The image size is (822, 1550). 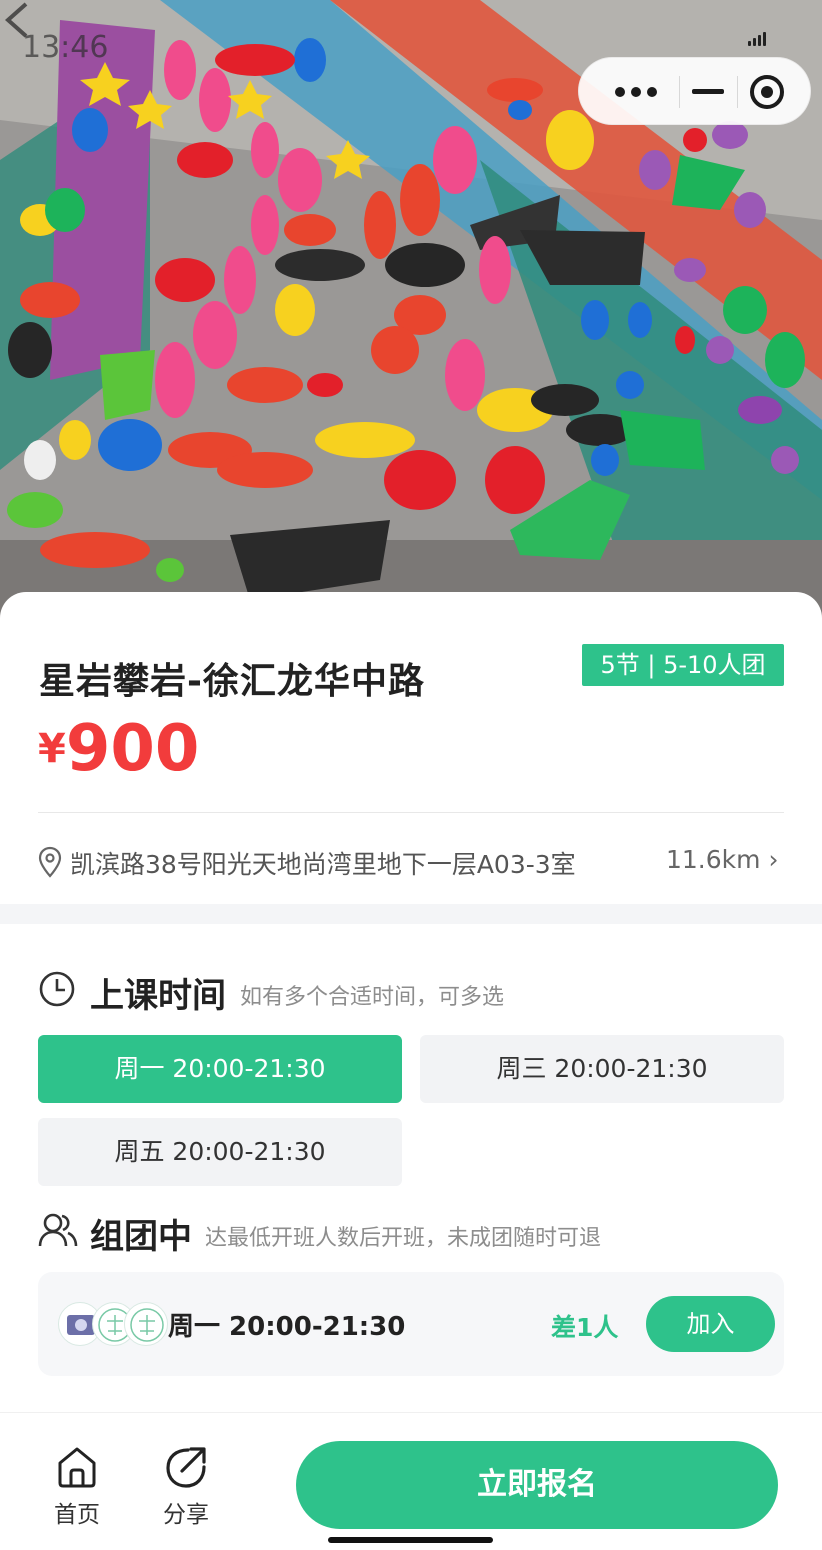 What do you see at coordinates (767, 92) in the screenshot?
I see `miniprogram-close-icon` at bounding box center [767, 92].